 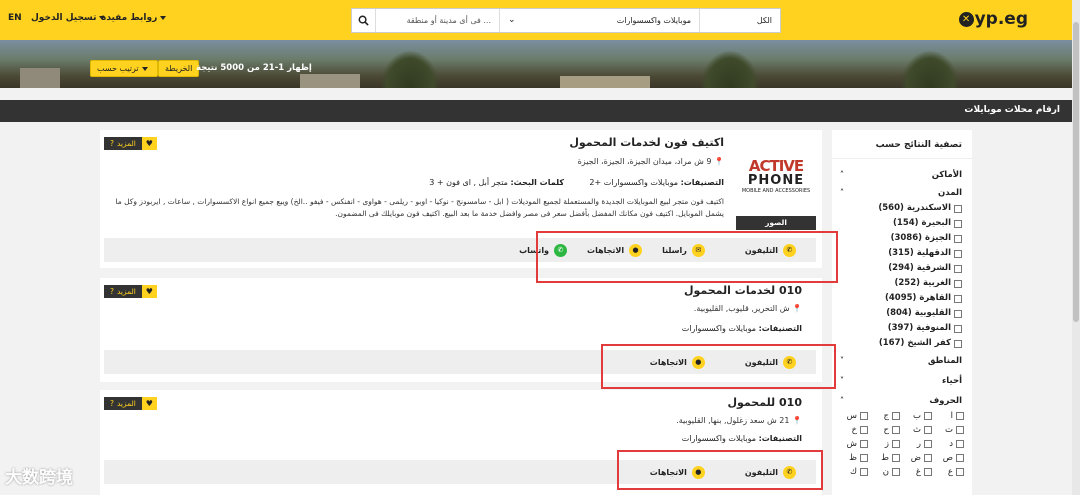 I want to click on letter-filter: ش, so click(x=852, y=444).